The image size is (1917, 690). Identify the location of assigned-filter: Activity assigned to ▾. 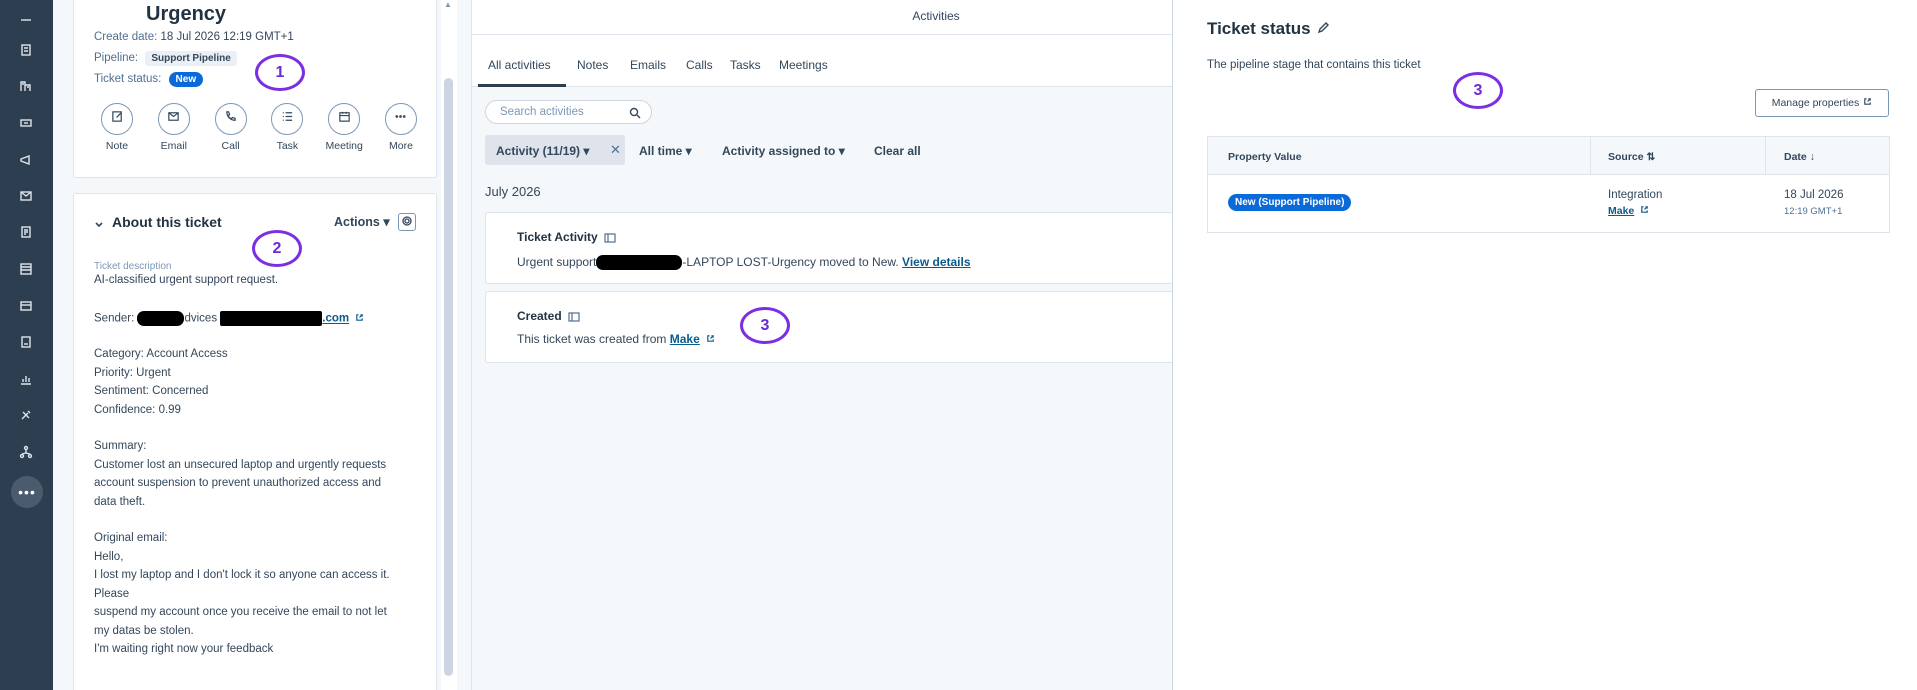
(783, 151).